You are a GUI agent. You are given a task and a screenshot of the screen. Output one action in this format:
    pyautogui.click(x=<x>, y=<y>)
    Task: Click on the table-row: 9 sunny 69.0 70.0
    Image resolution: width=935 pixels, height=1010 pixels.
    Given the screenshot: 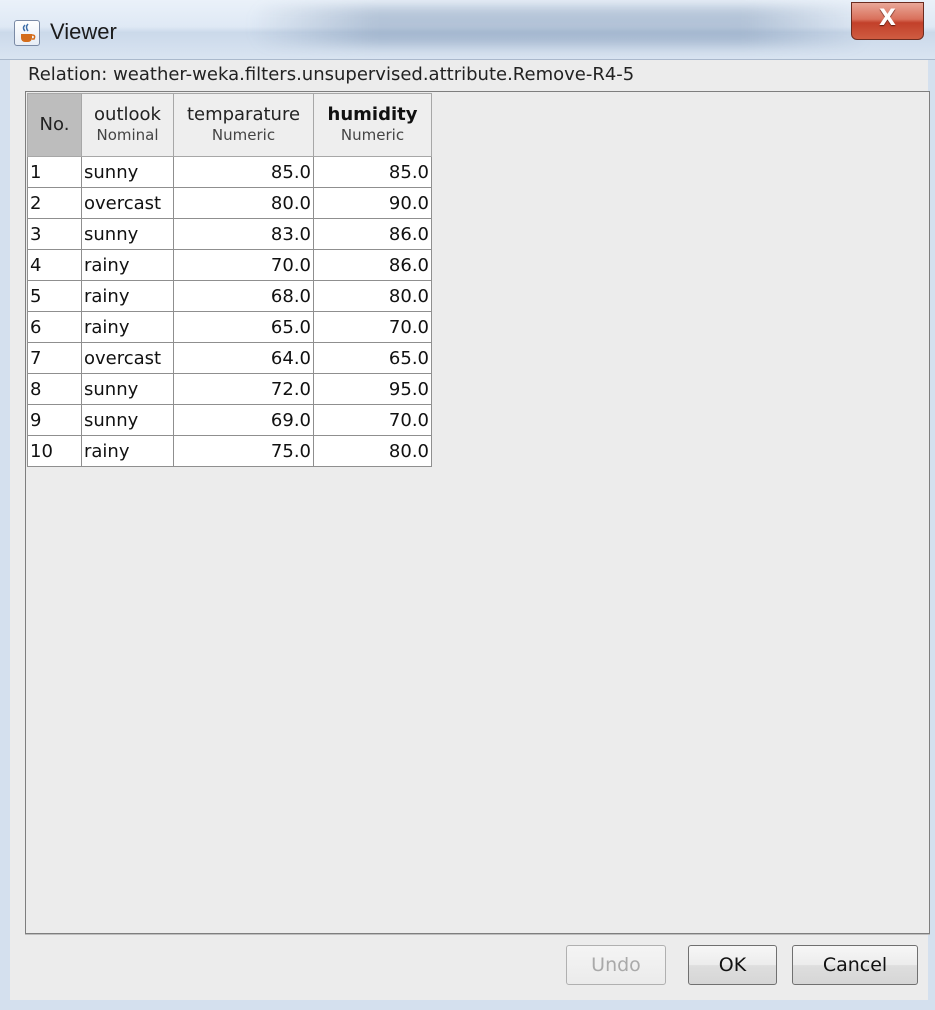 What is the action you would take?
    pyautogui.click(x=229, y=420)
    